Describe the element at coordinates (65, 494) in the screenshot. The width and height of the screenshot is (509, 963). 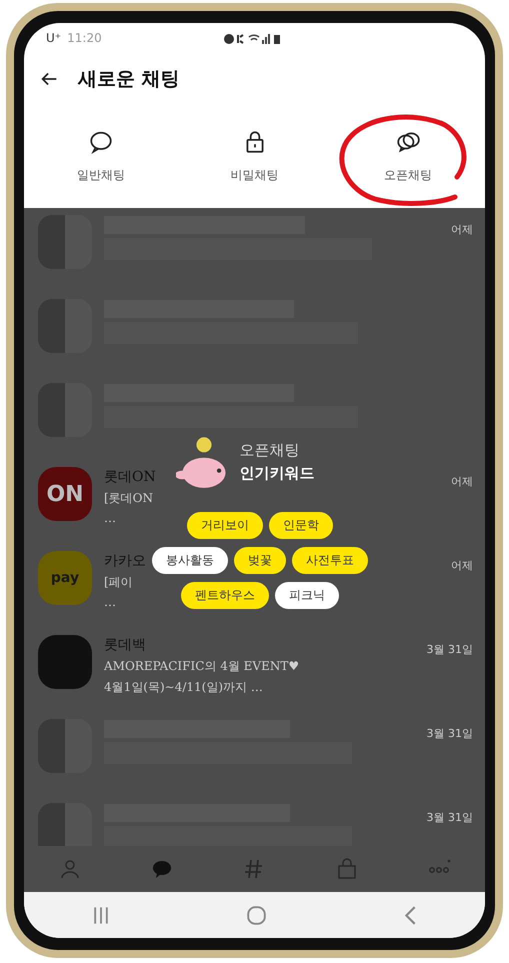
I see `chat-avatar: ON` at that location.